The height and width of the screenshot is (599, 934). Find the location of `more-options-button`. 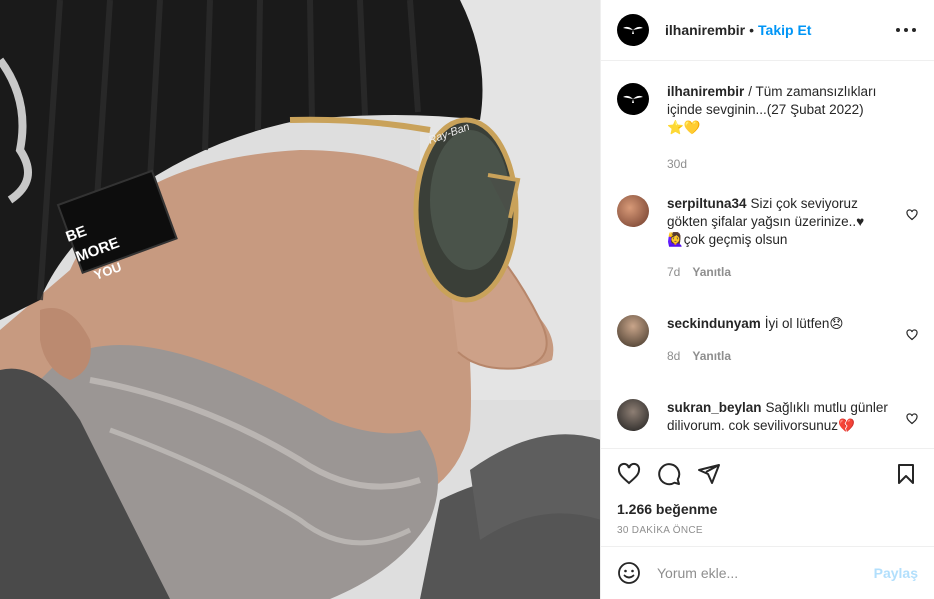

more-options-button is located at coordinates (906, 30).